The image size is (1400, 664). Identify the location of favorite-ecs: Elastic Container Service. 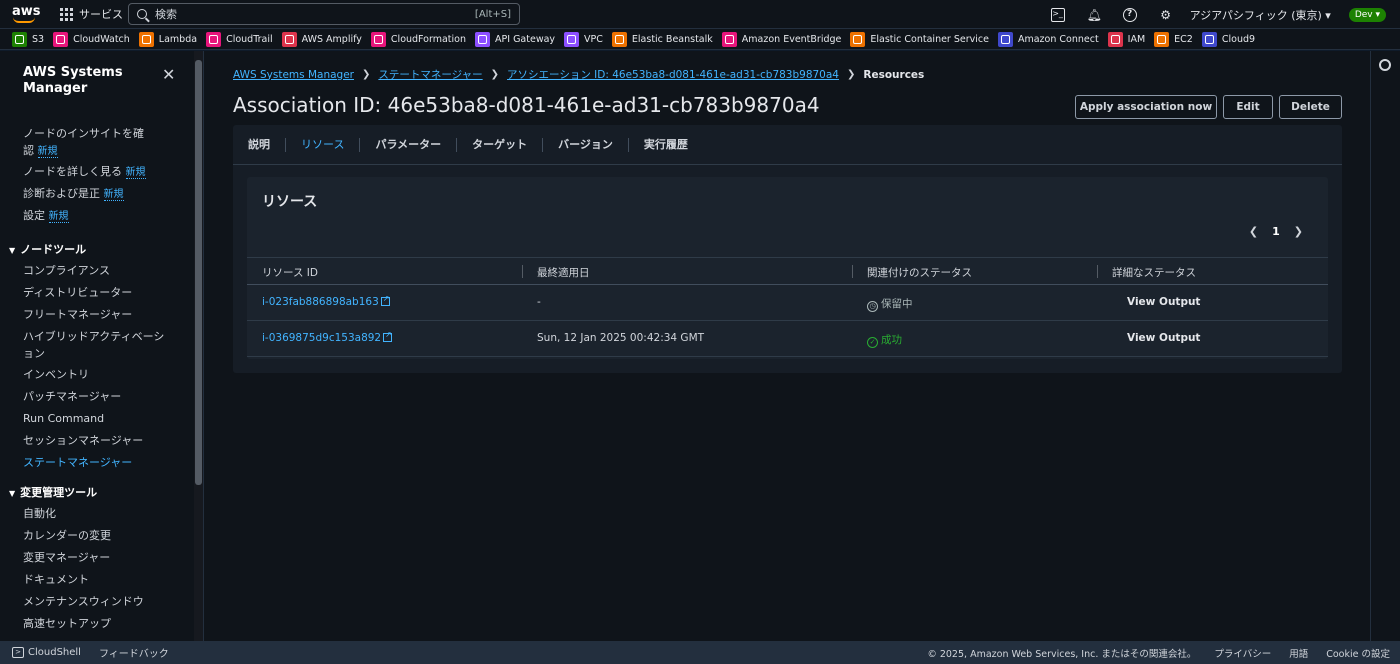
(919, 39).